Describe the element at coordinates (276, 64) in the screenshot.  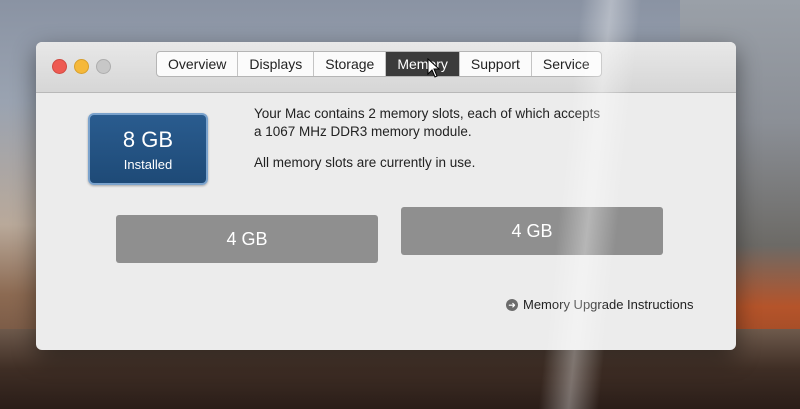
I see `tab-displays: Displays` at that location.